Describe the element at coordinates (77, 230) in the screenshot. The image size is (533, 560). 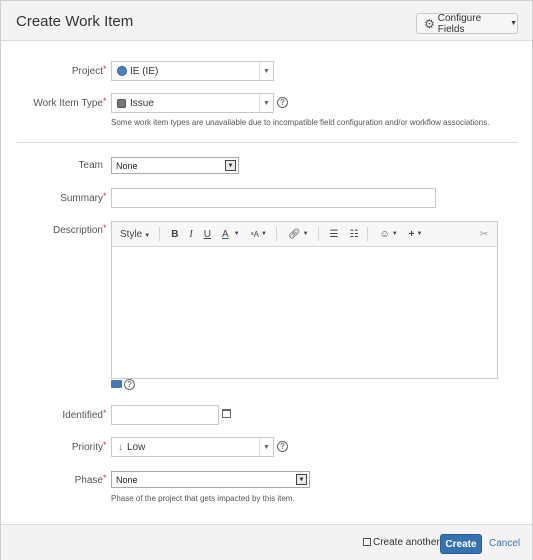
I see `description-label-text: Description` at that location.